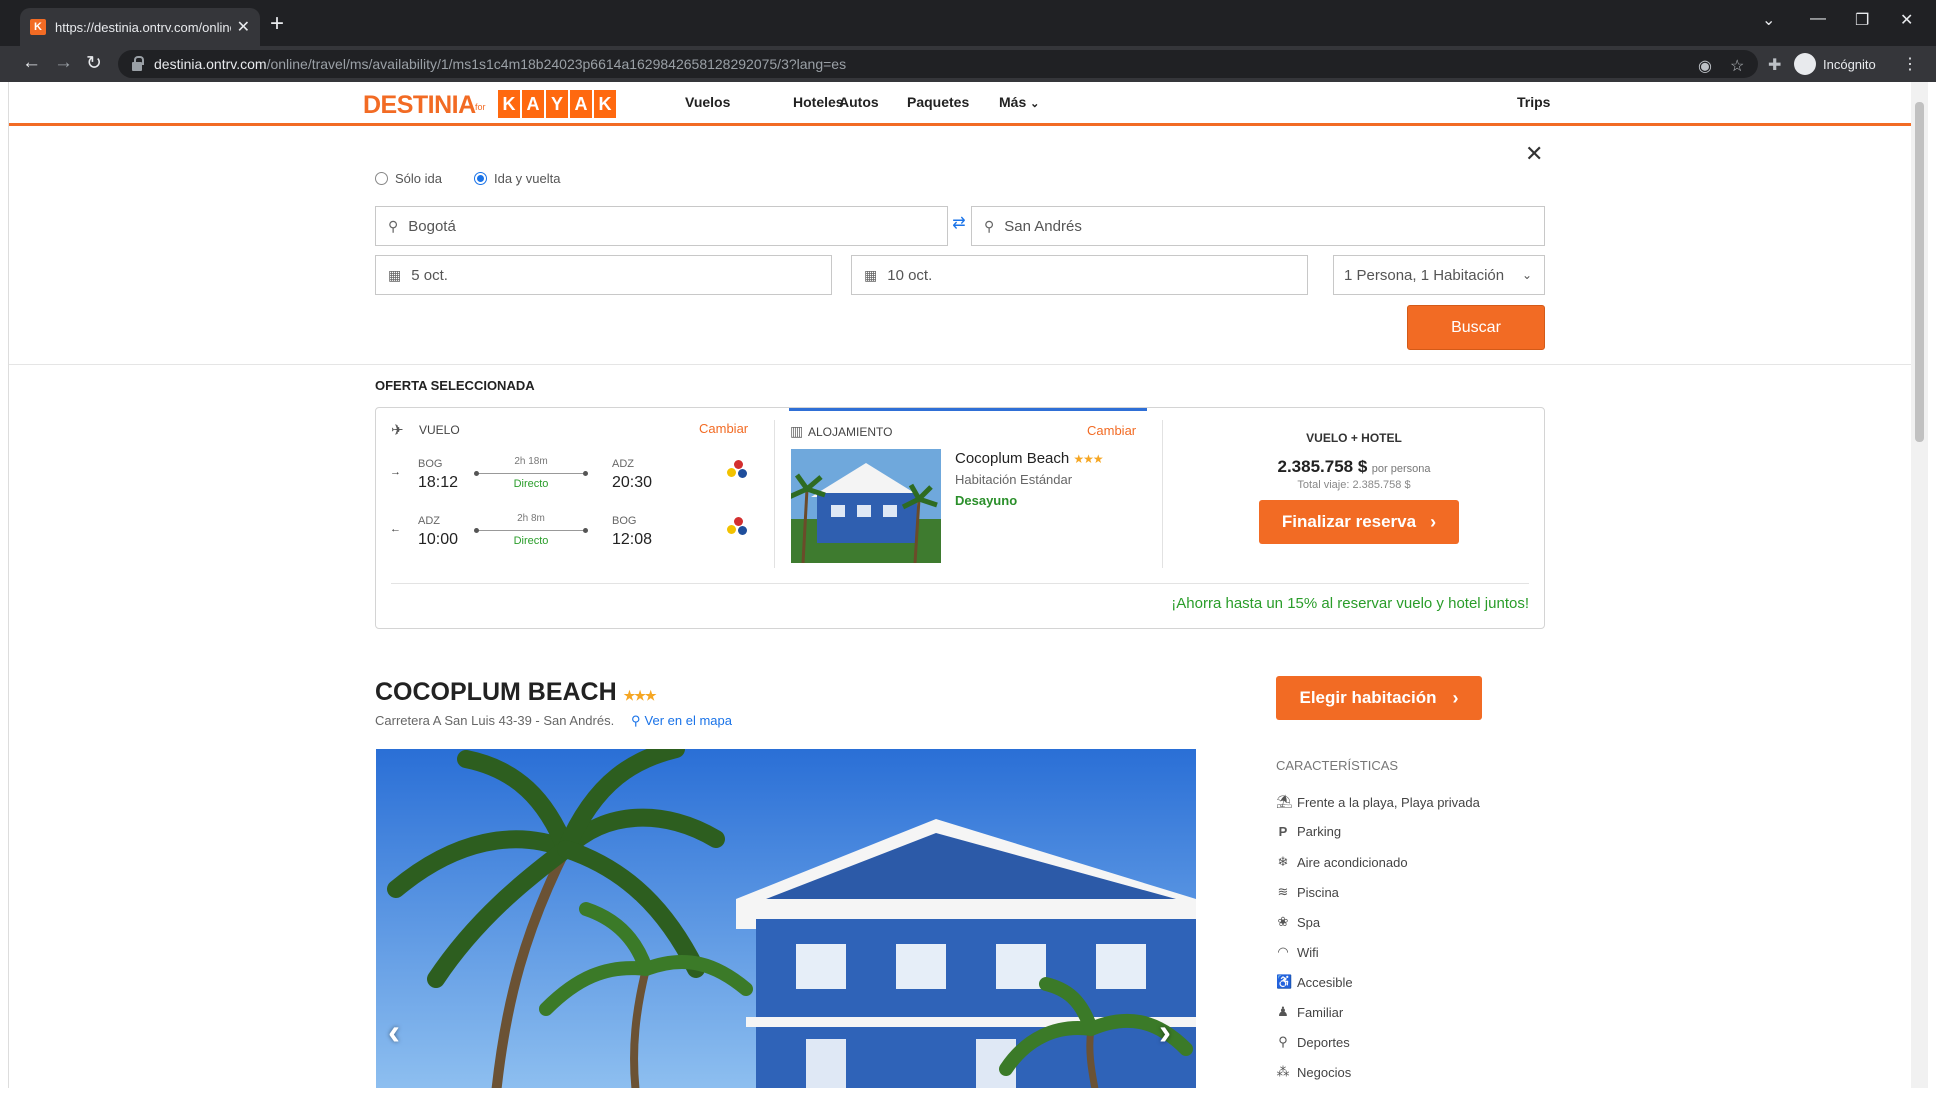 The height and width of the screenshot is (1096, 1936). Describe the element at coordinates (866, 506) in the screenshot. I see `hotel-thumbnail` at that location.